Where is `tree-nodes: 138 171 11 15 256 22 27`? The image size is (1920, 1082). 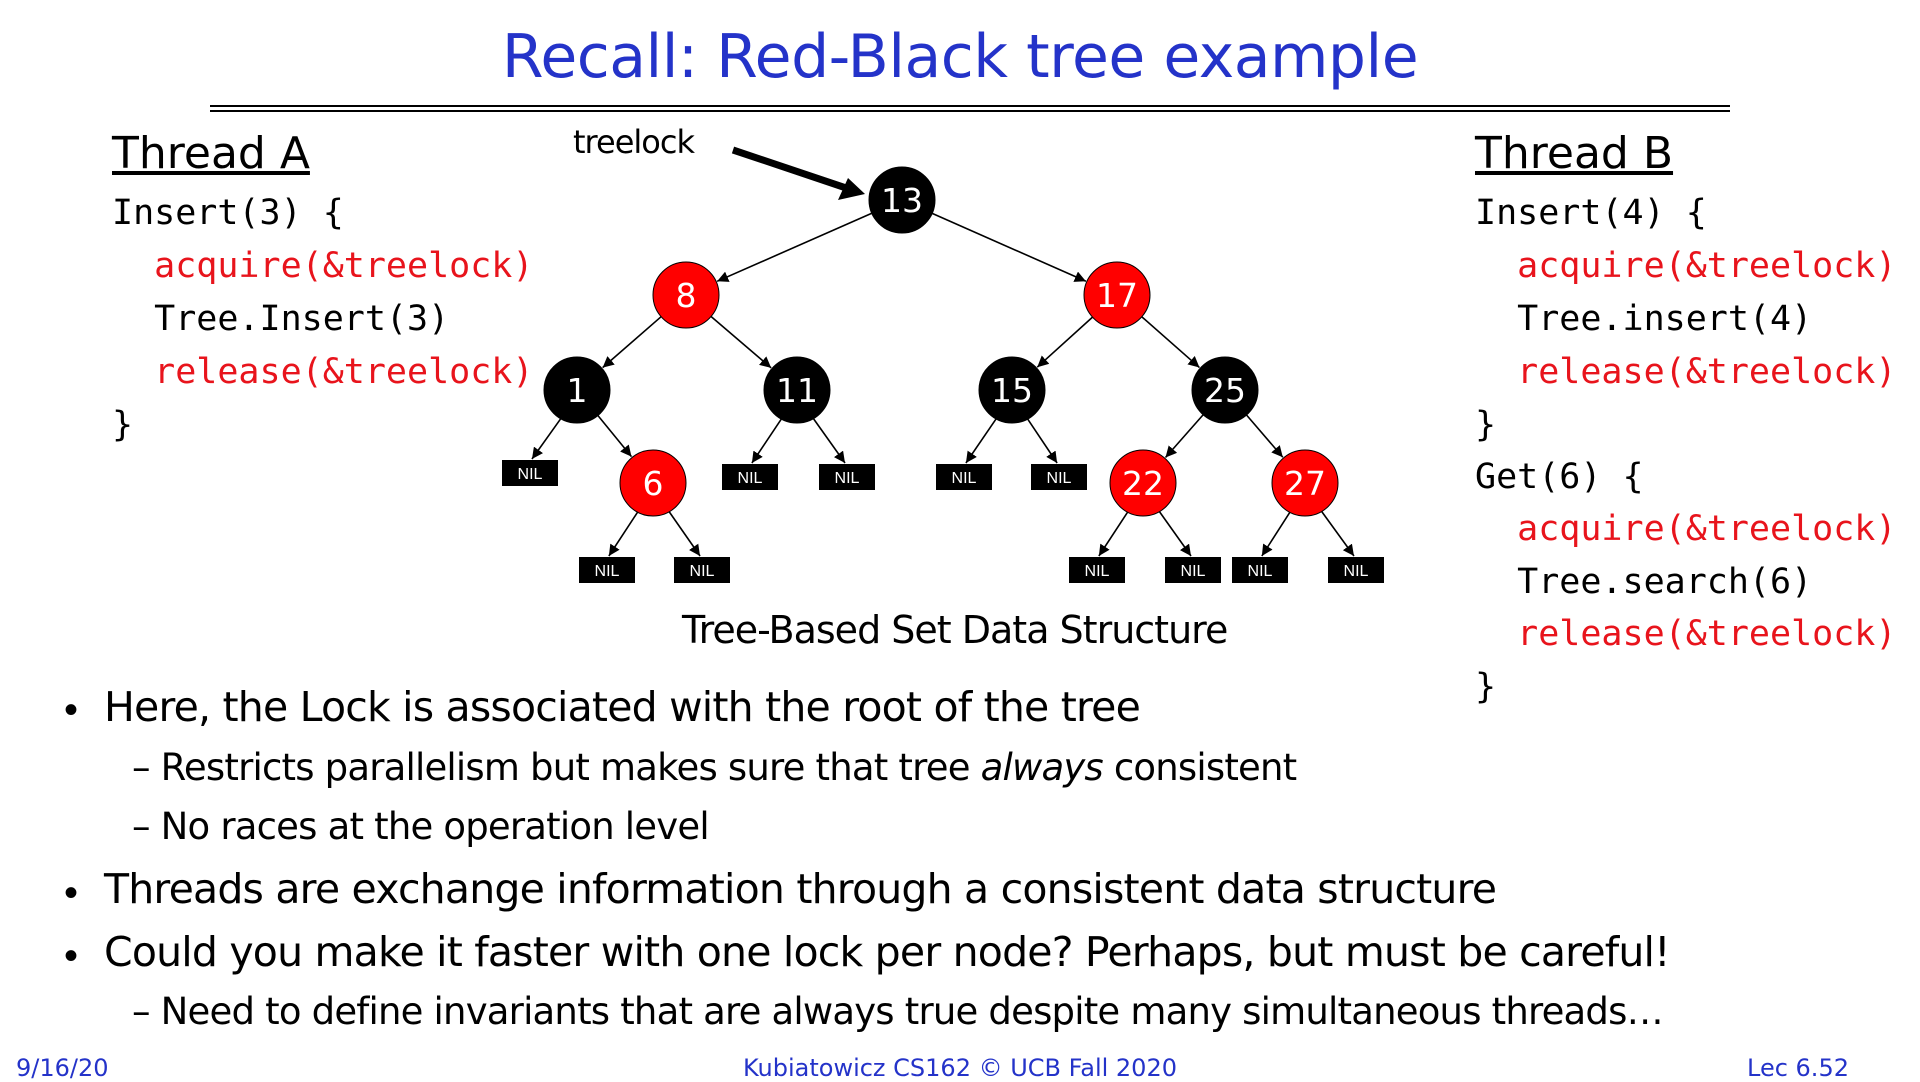 tree-nodes: 138 171 11 15 256 22 27 is located at coordinates (941, 341).